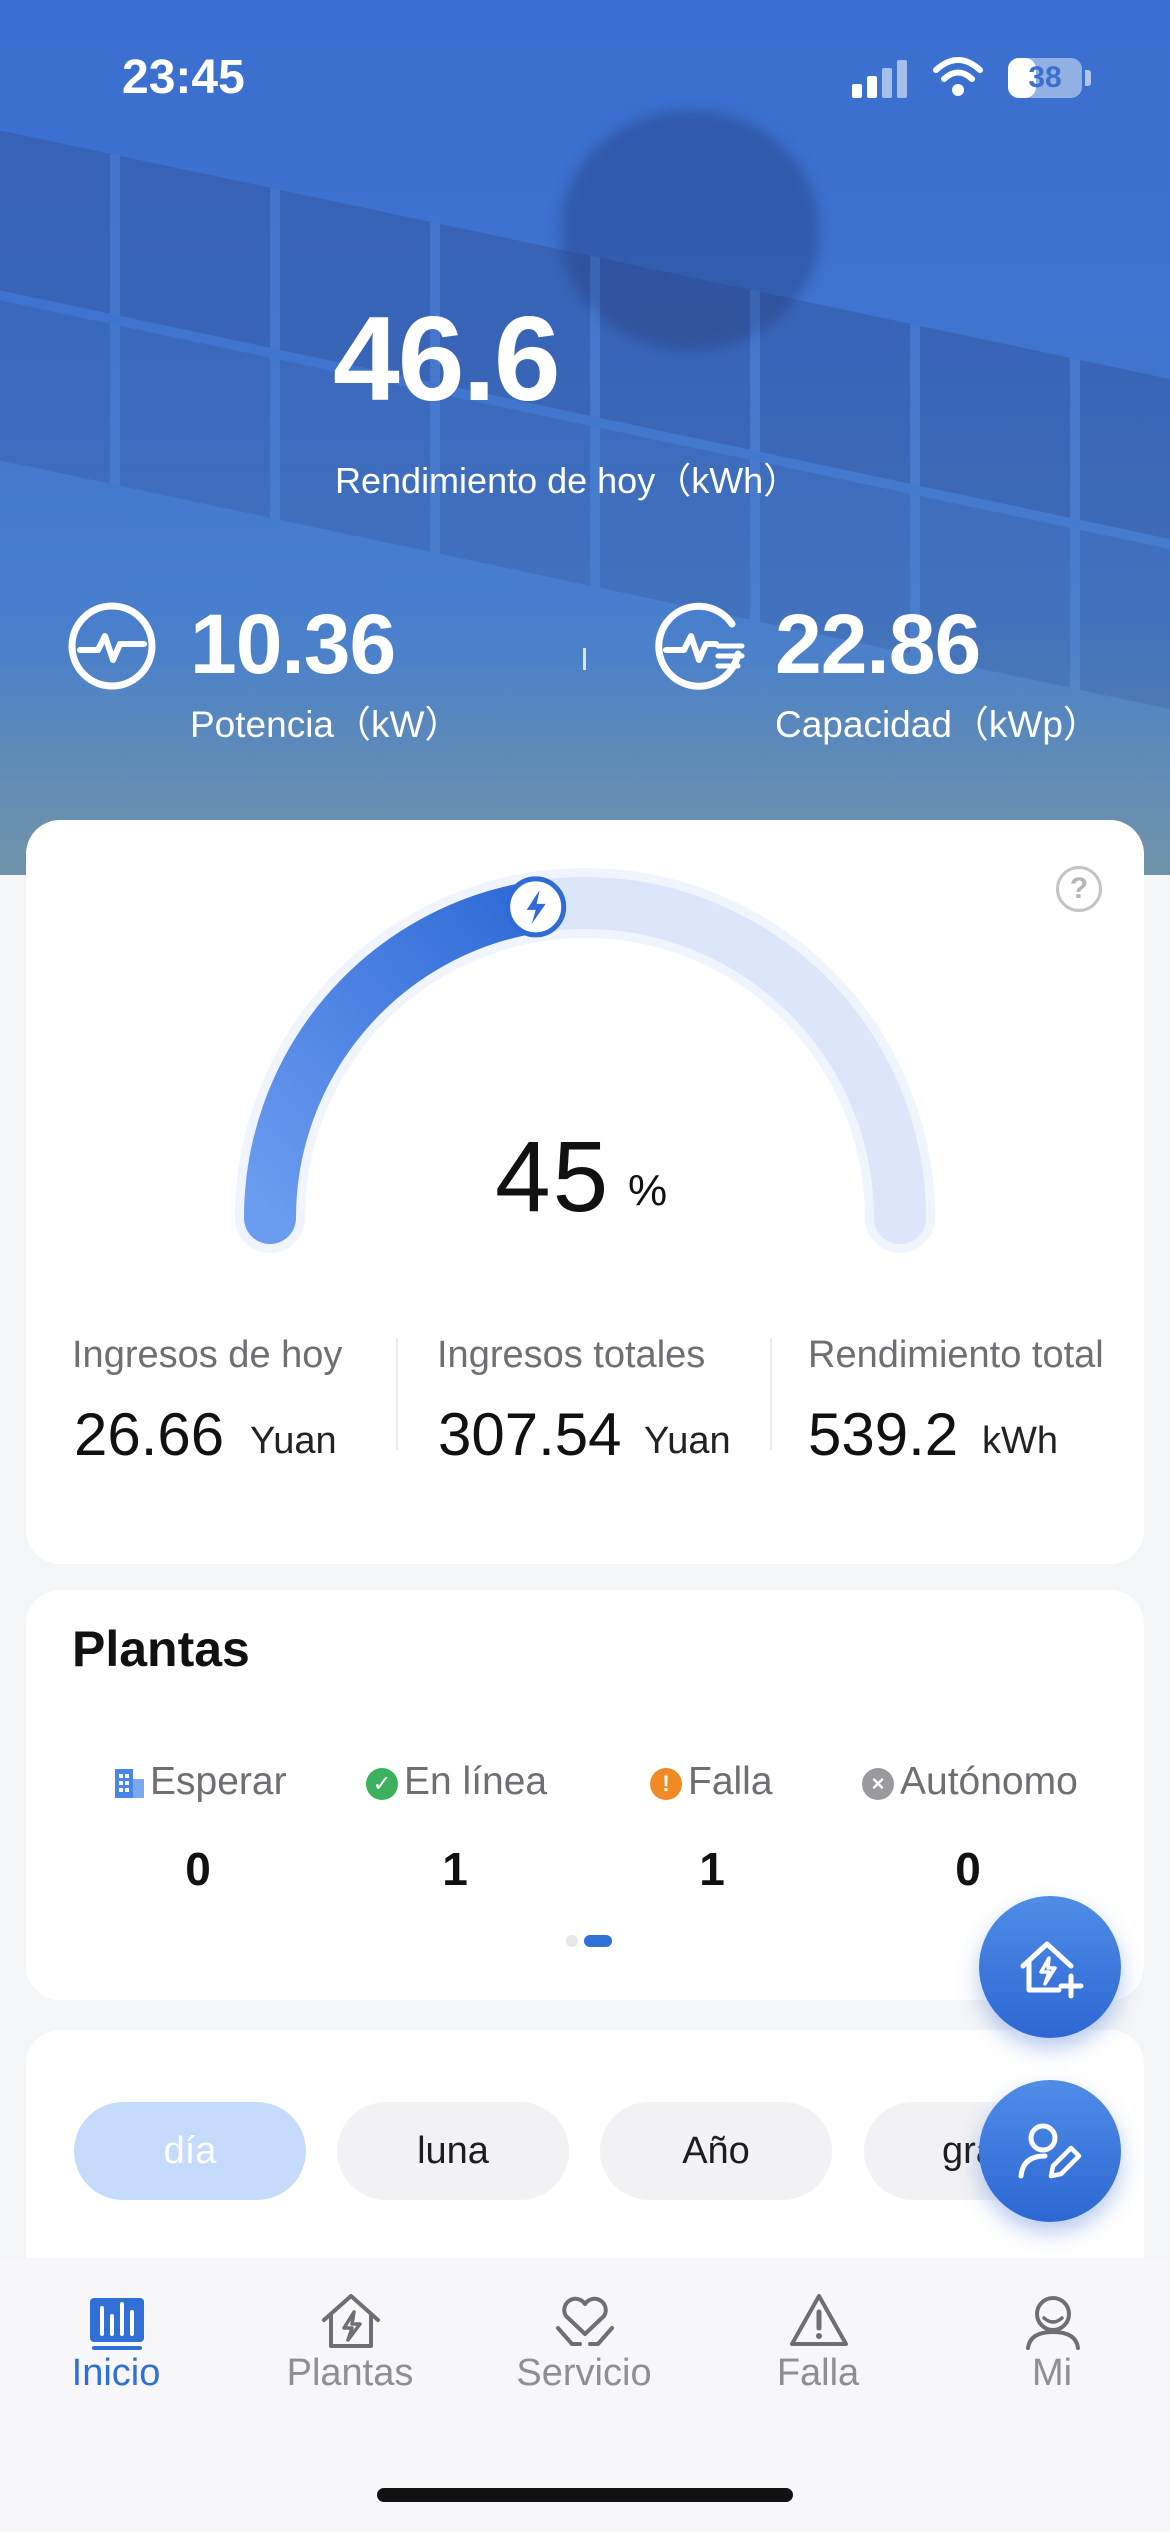 This screenshot has height=2532, width=1170. Describe the element at coordinates (716, 2151) in the screenshot. I see `period-tab-year: Año` at that location.